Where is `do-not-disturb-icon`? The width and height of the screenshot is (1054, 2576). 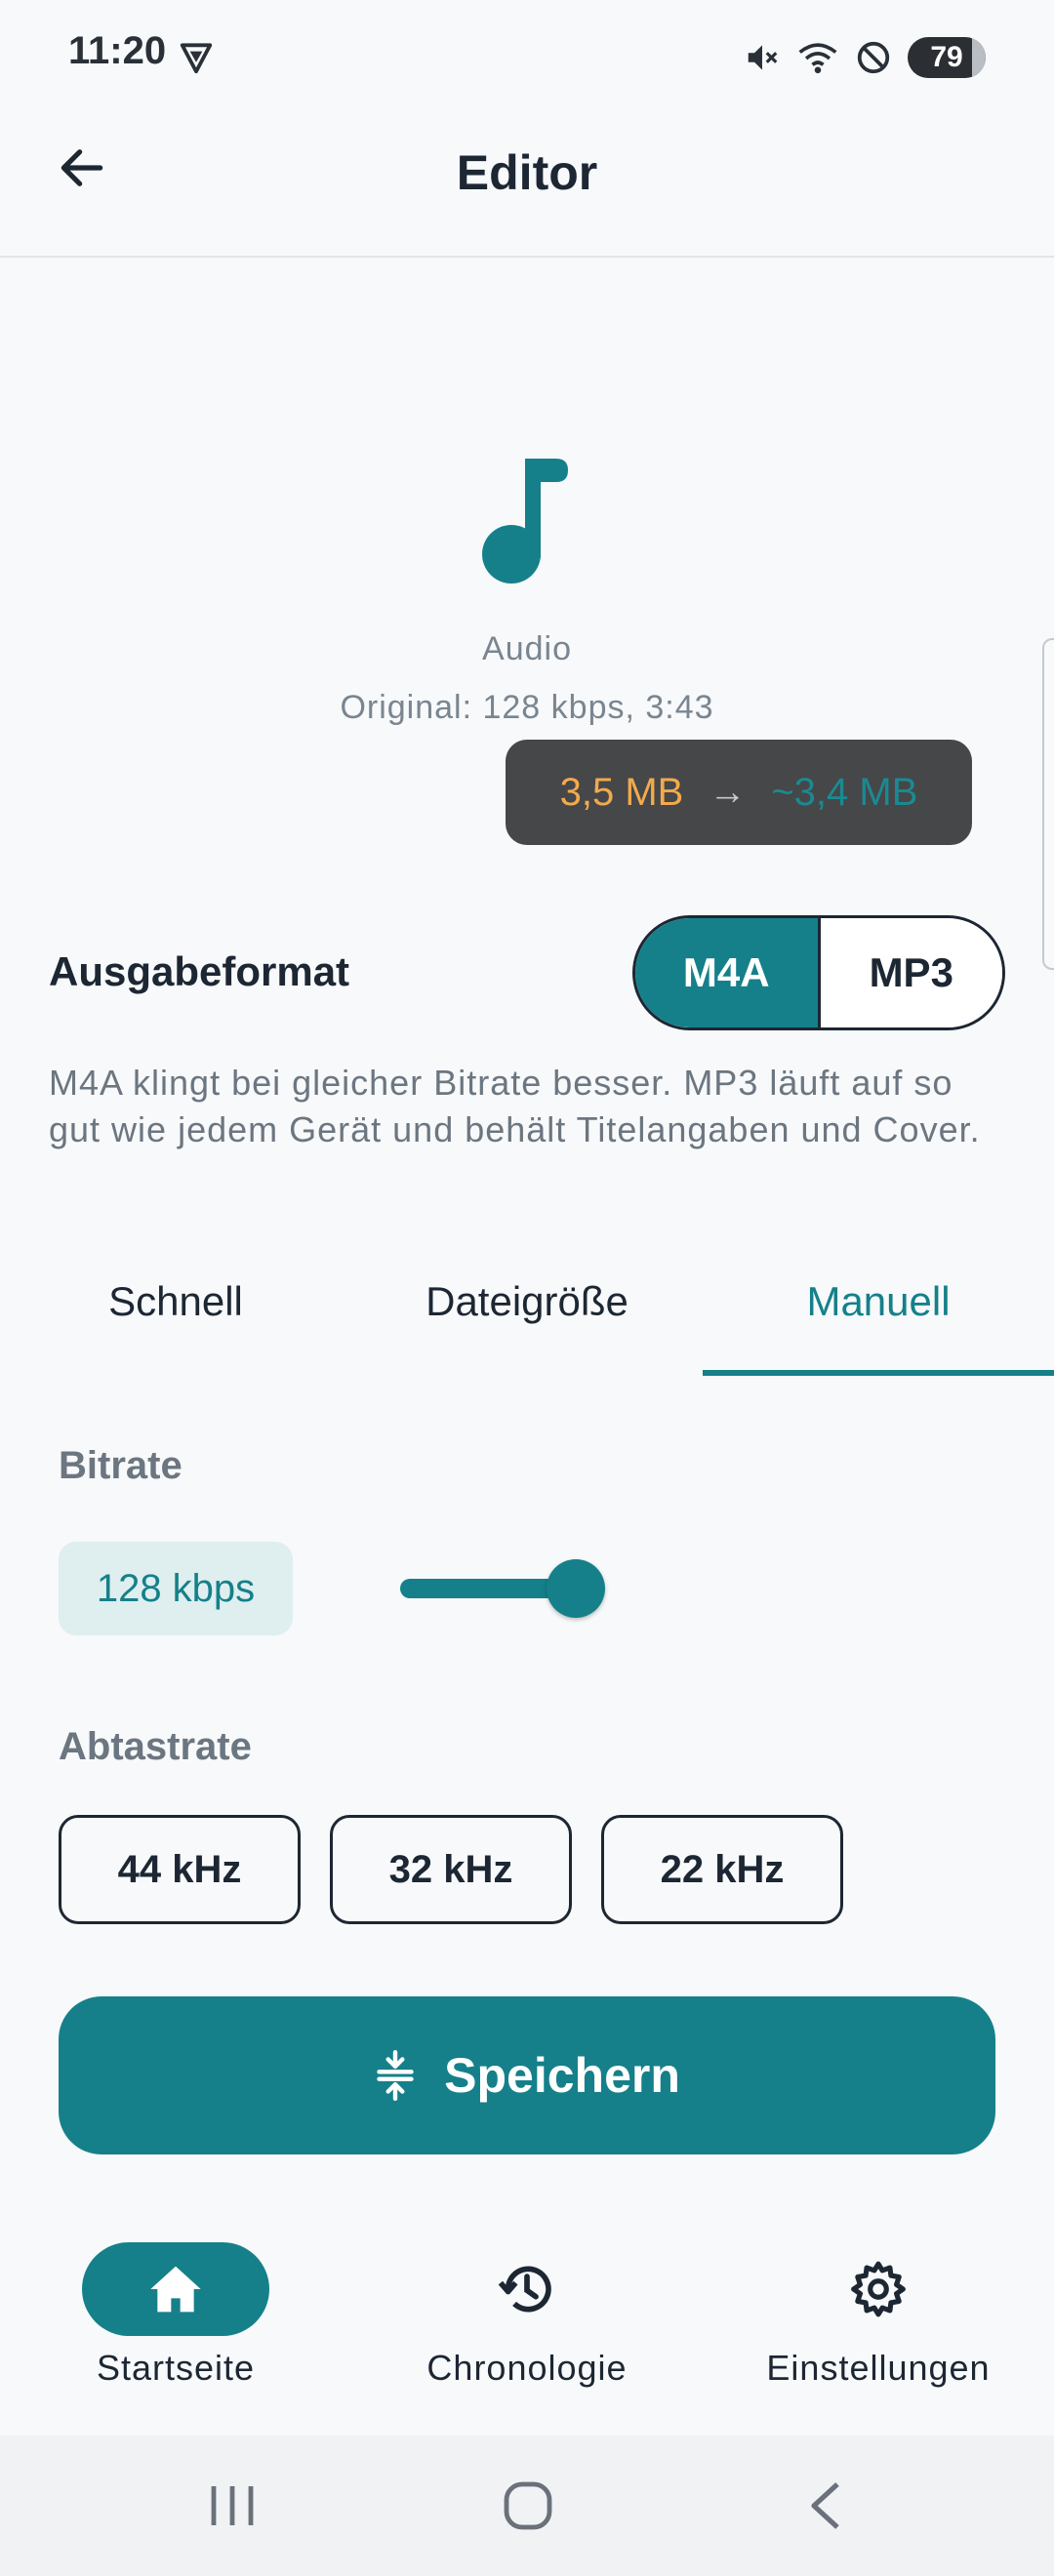 do-not-disturb-icon is located at coordinates (873, 57).